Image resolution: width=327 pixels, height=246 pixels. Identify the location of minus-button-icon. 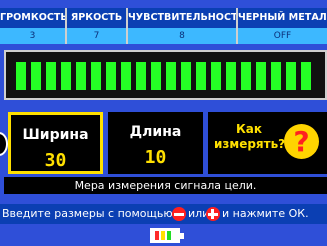
(179, 214).